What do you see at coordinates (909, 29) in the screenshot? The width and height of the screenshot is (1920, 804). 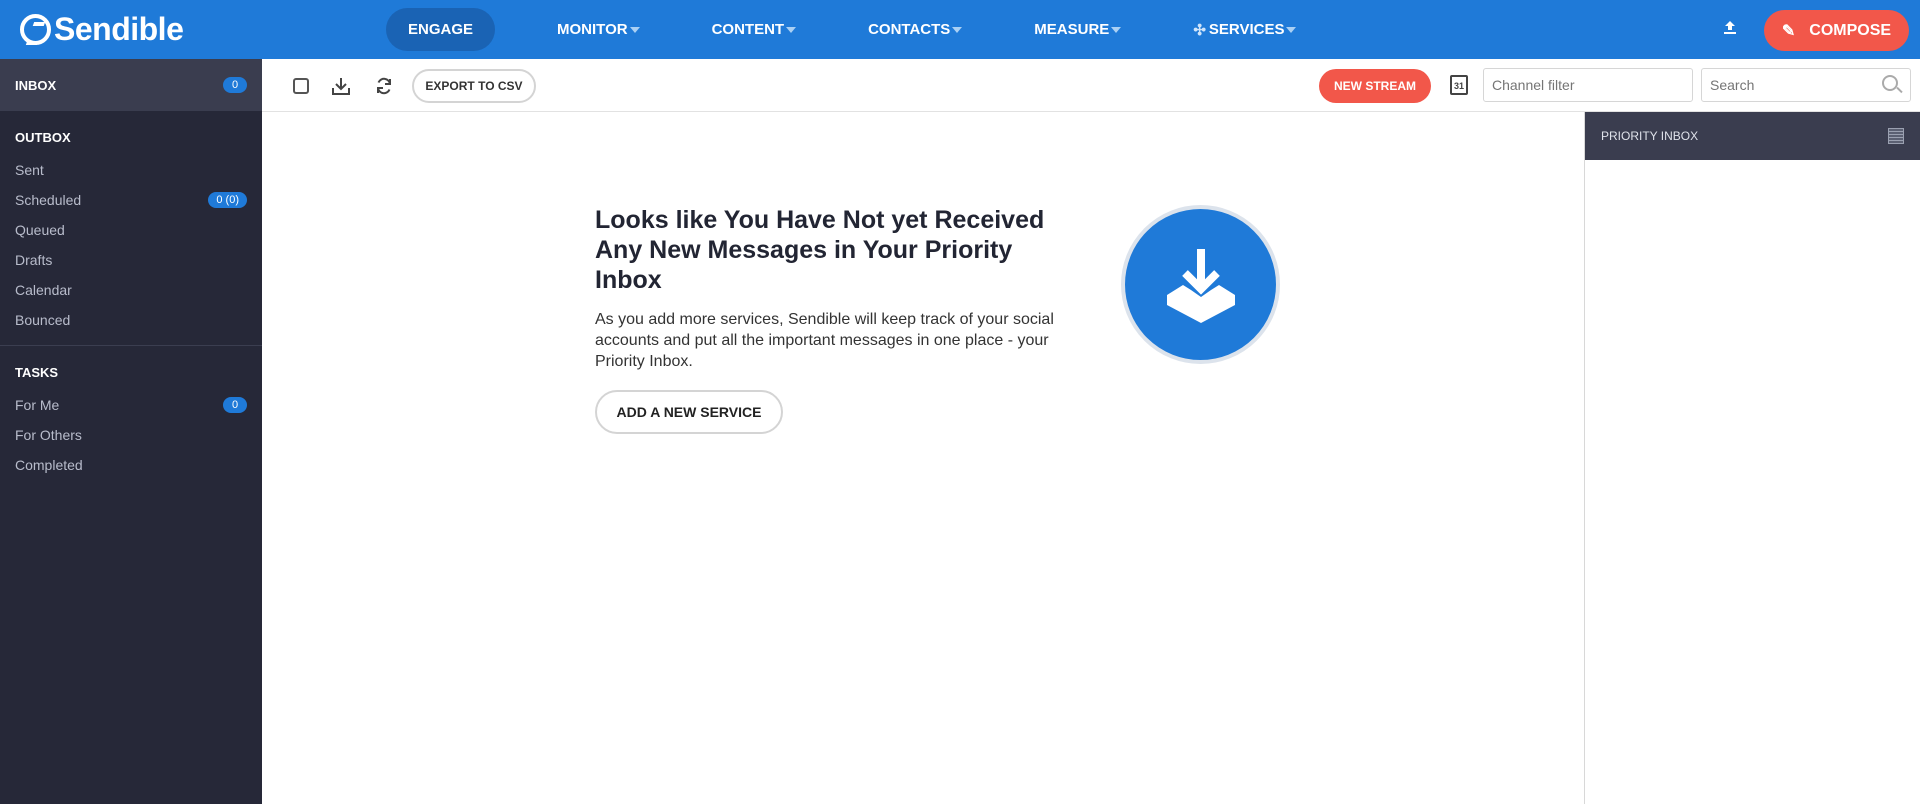 I see `nav-contacts-label: CONTACTS` at bounding box center [909, 29].